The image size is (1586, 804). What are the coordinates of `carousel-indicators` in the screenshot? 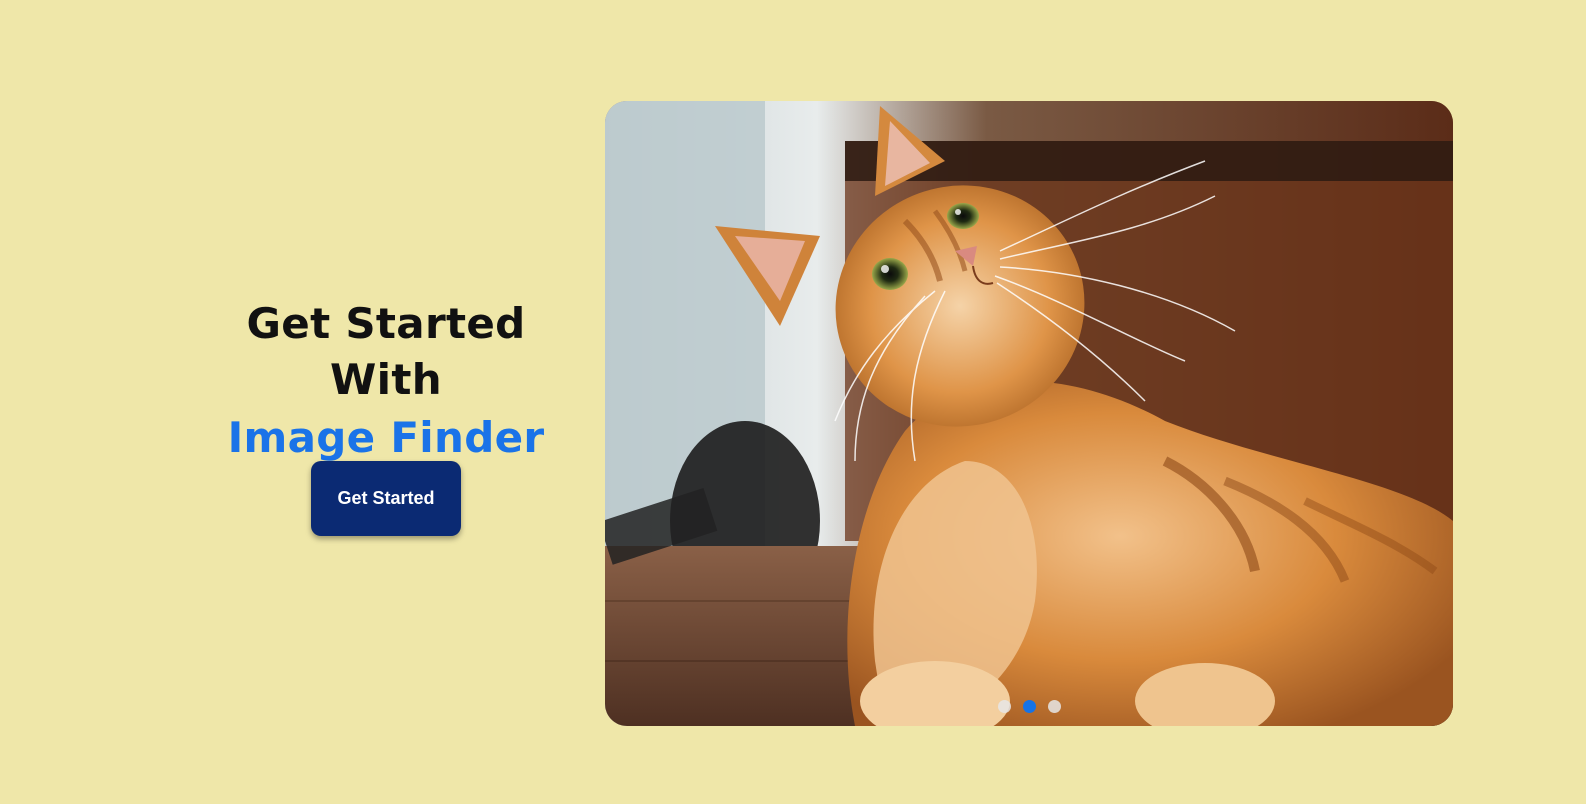 It's located at (1029, 706).